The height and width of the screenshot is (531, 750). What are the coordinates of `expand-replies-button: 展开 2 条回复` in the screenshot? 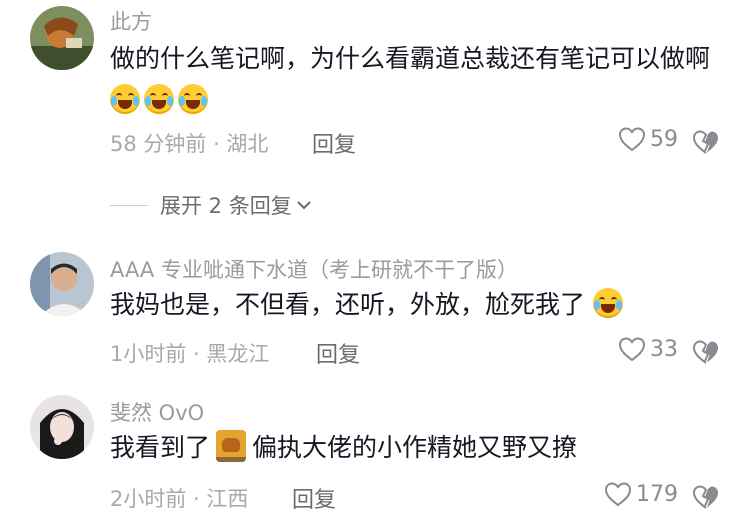 It's located at (211, 205).